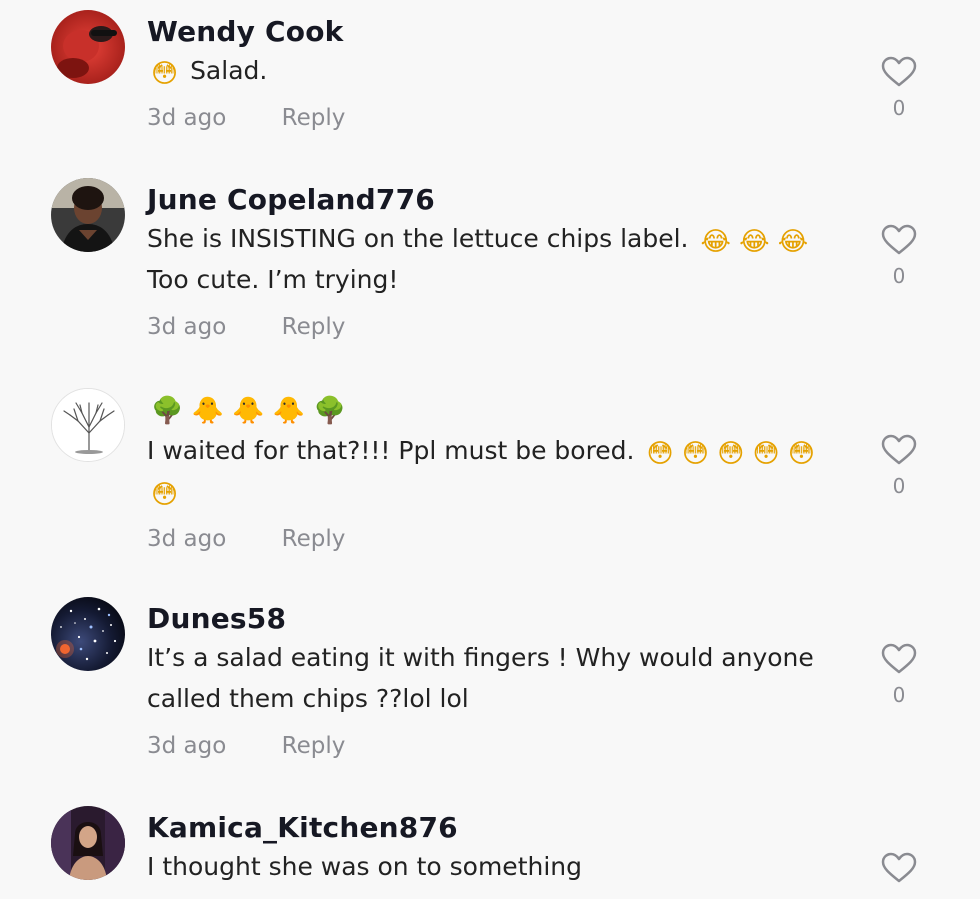  I want to click on comment-text-content: called them chips ??lol lol, so click(308, 698).